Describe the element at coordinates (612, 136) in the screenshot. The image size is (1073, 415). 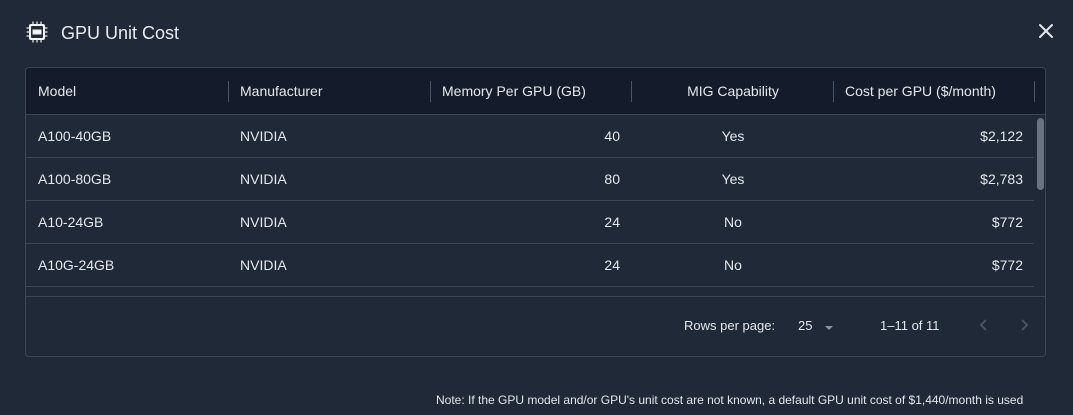
I see `cell-memory: 40` at that location.